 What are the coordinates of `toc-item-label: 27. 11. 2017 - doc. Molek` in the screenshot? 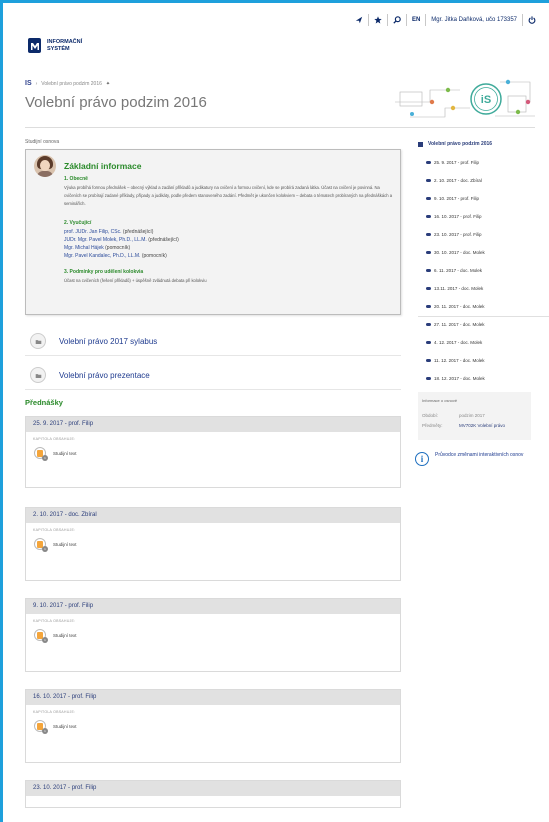 It's located at (459, 324).